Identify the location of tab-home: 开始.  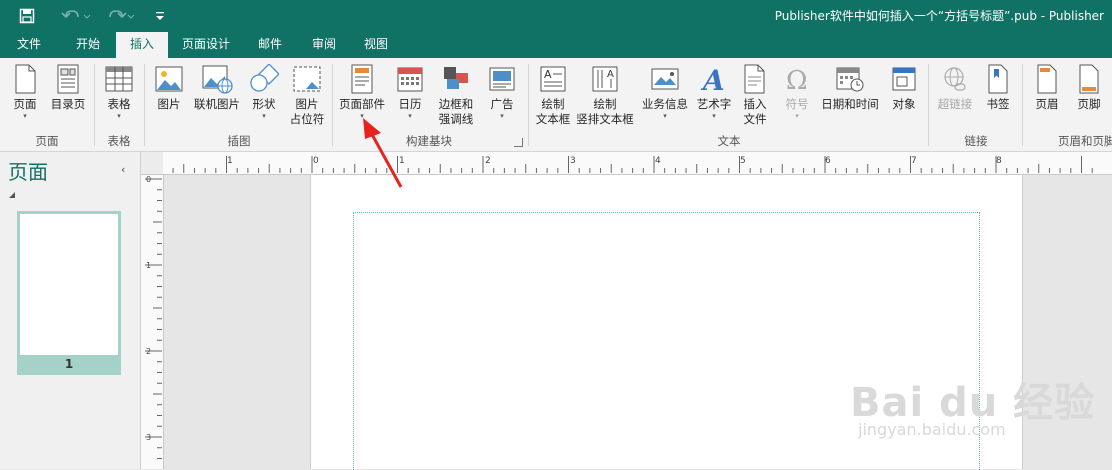
(88, 45).